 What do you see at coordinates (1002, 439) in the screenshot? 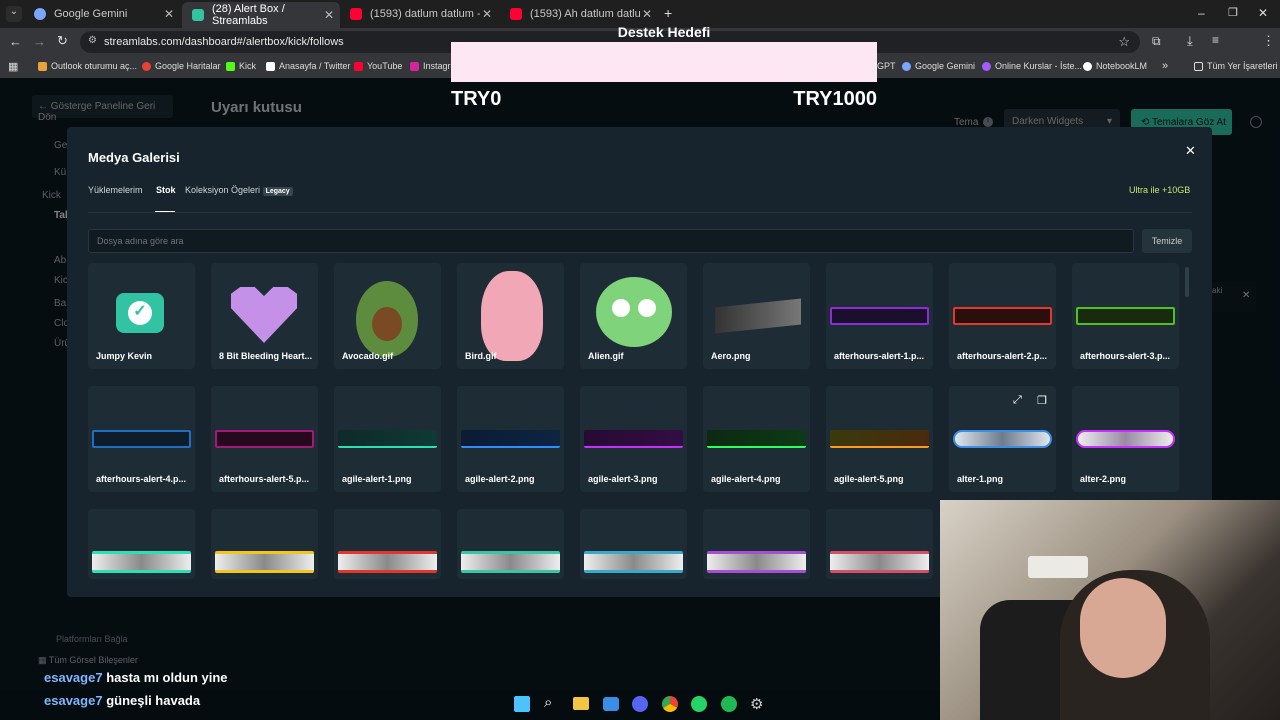
I see `media-tile: ⤢ ❐ alter-1.png` at bounding box center [1002, 439].